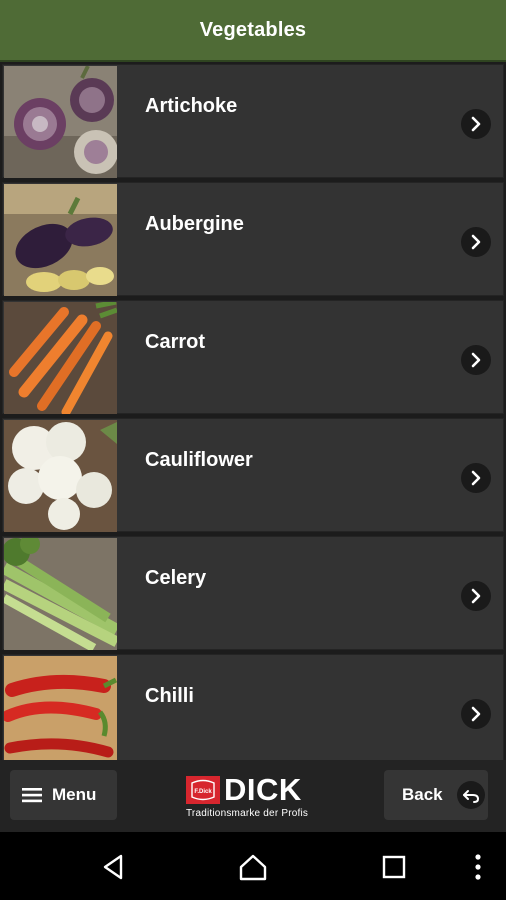  I want to click on list-item-chilli: Chilli, so click(253, 707).